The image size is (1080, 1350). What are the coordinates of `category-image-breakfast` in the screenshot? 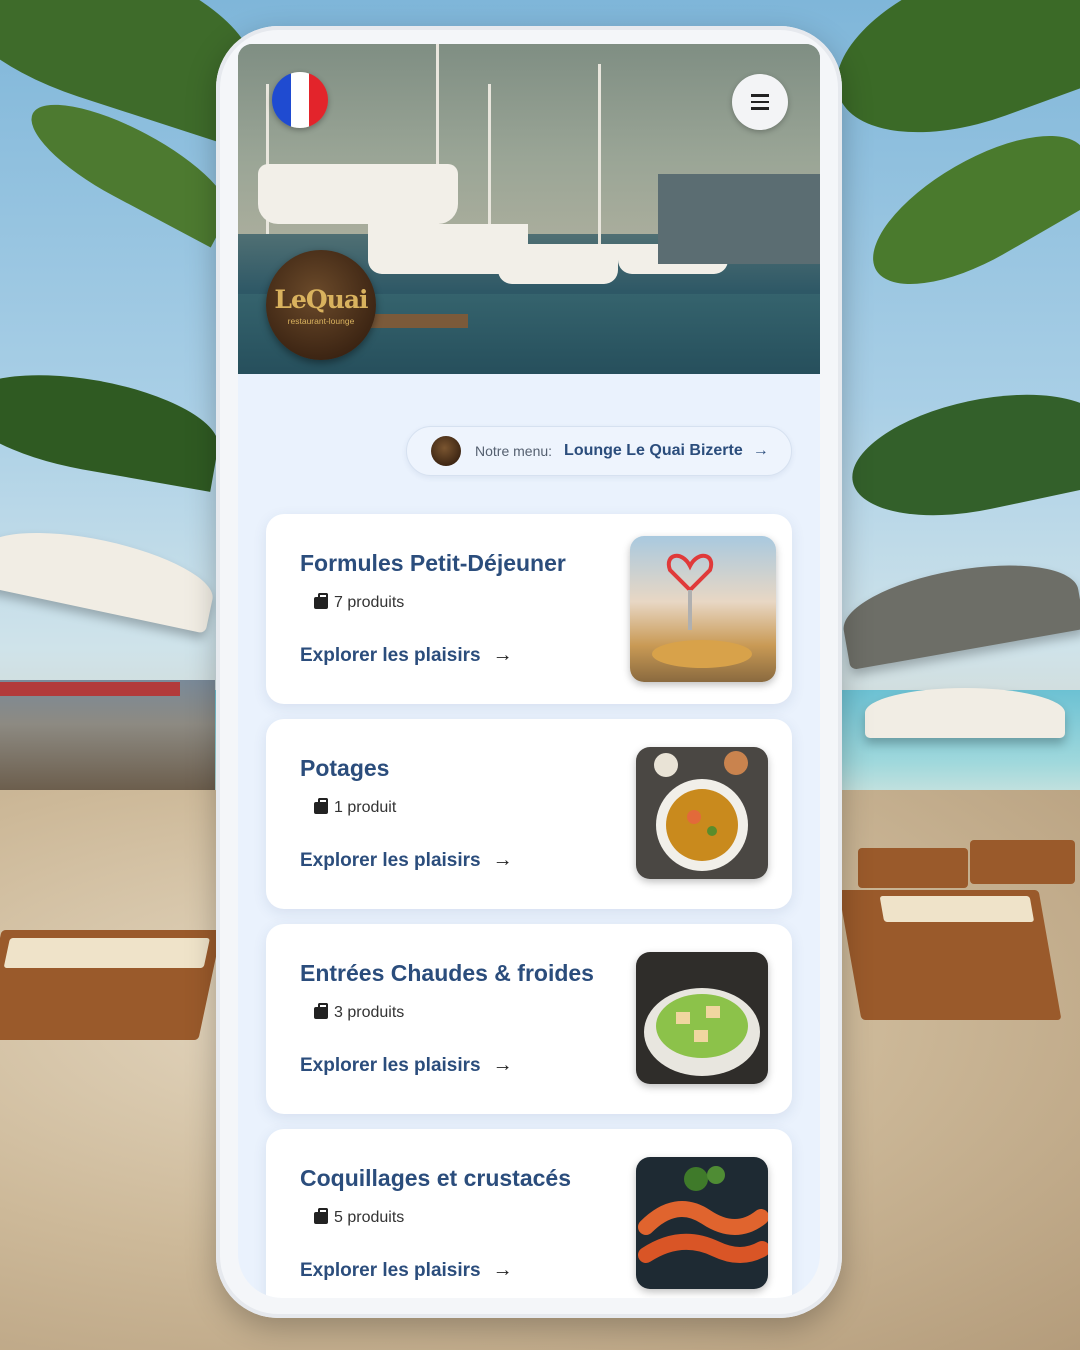 It's located at (703, 609).